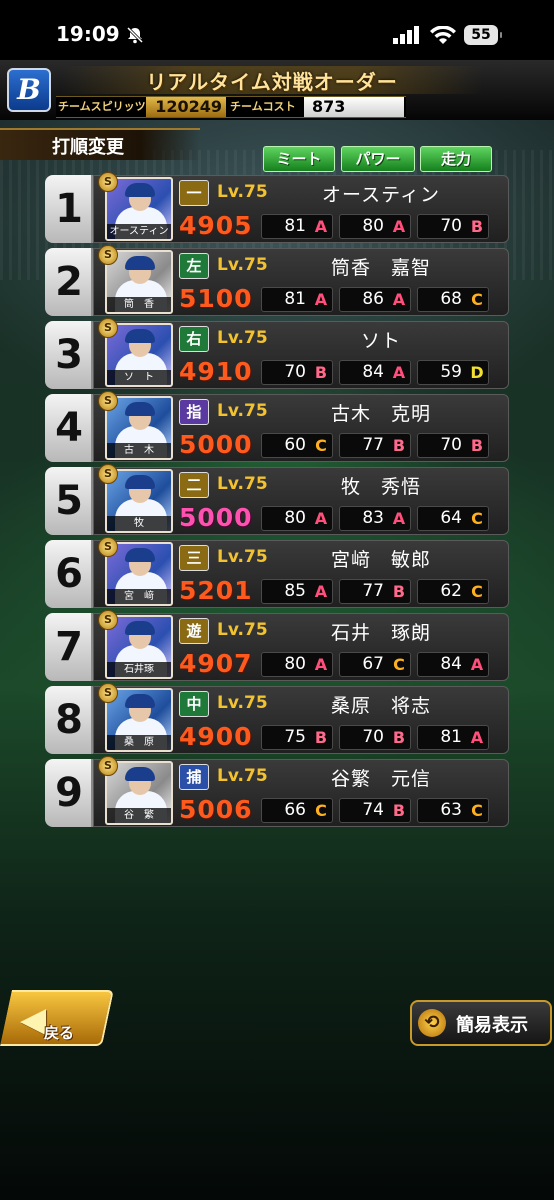 The image size is (554, 1200). Describe the element at coordinates (277, 791) in the screenshot. I see `player-row: 9 谷 繁 S 捕 Lv.75 谷繁 元信 5006 66 C 74 B 63 C` at that location.